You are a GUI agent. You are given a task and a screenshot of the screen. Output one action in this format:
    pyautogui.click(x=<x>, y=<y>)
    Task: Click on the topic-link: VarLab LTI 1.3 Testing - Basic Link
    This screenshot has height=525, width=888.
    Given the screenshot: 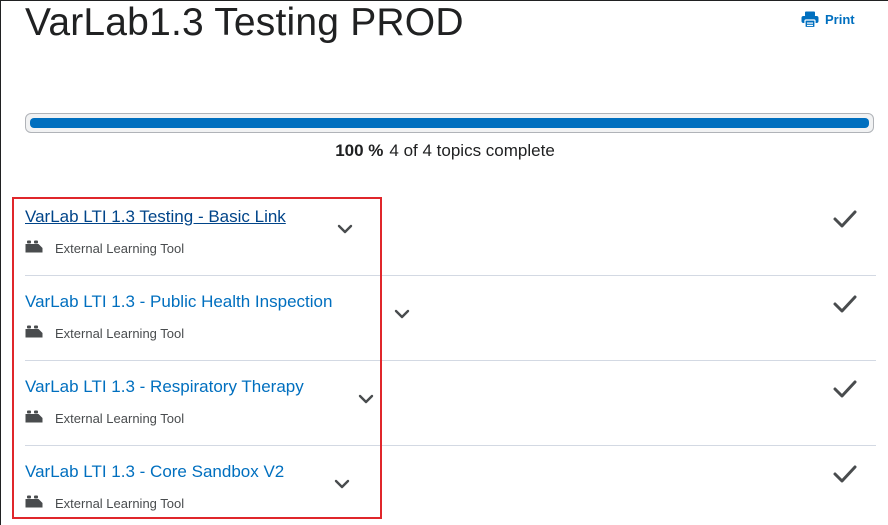 What is the action you would take?
    pyautogui.click(x=155, y=217)
    